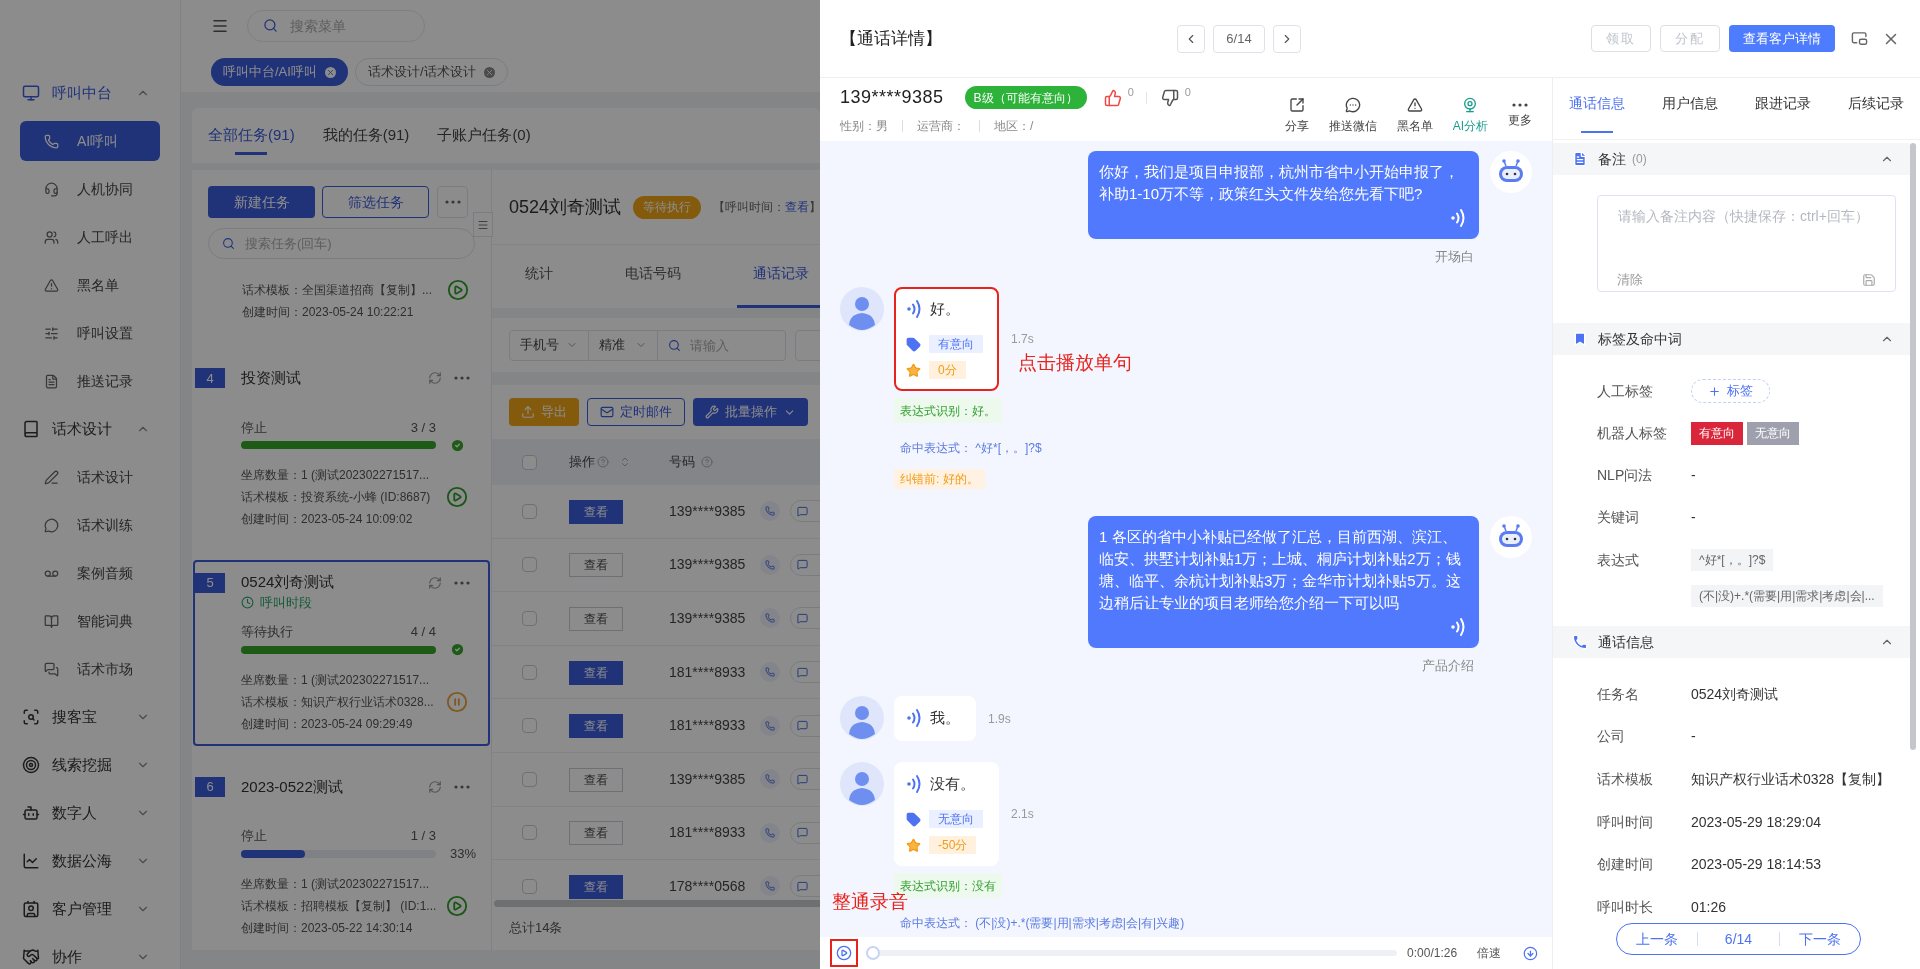 This screenshot has width=1920, height=969. What do you see at coordinates (90, 381) in the screenshot?
I see `sidebar-item: 推送记录` at bounding box center [90, 381].